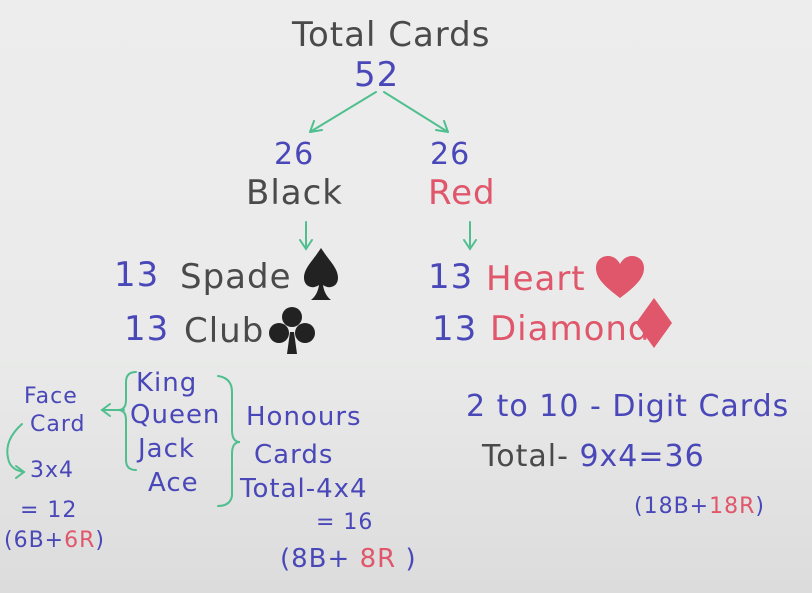 Image resolution: width=812 pixels, height=593 pixels. I want to click on digit-calc-line: Total- 9x4=36, so click(593, 457).